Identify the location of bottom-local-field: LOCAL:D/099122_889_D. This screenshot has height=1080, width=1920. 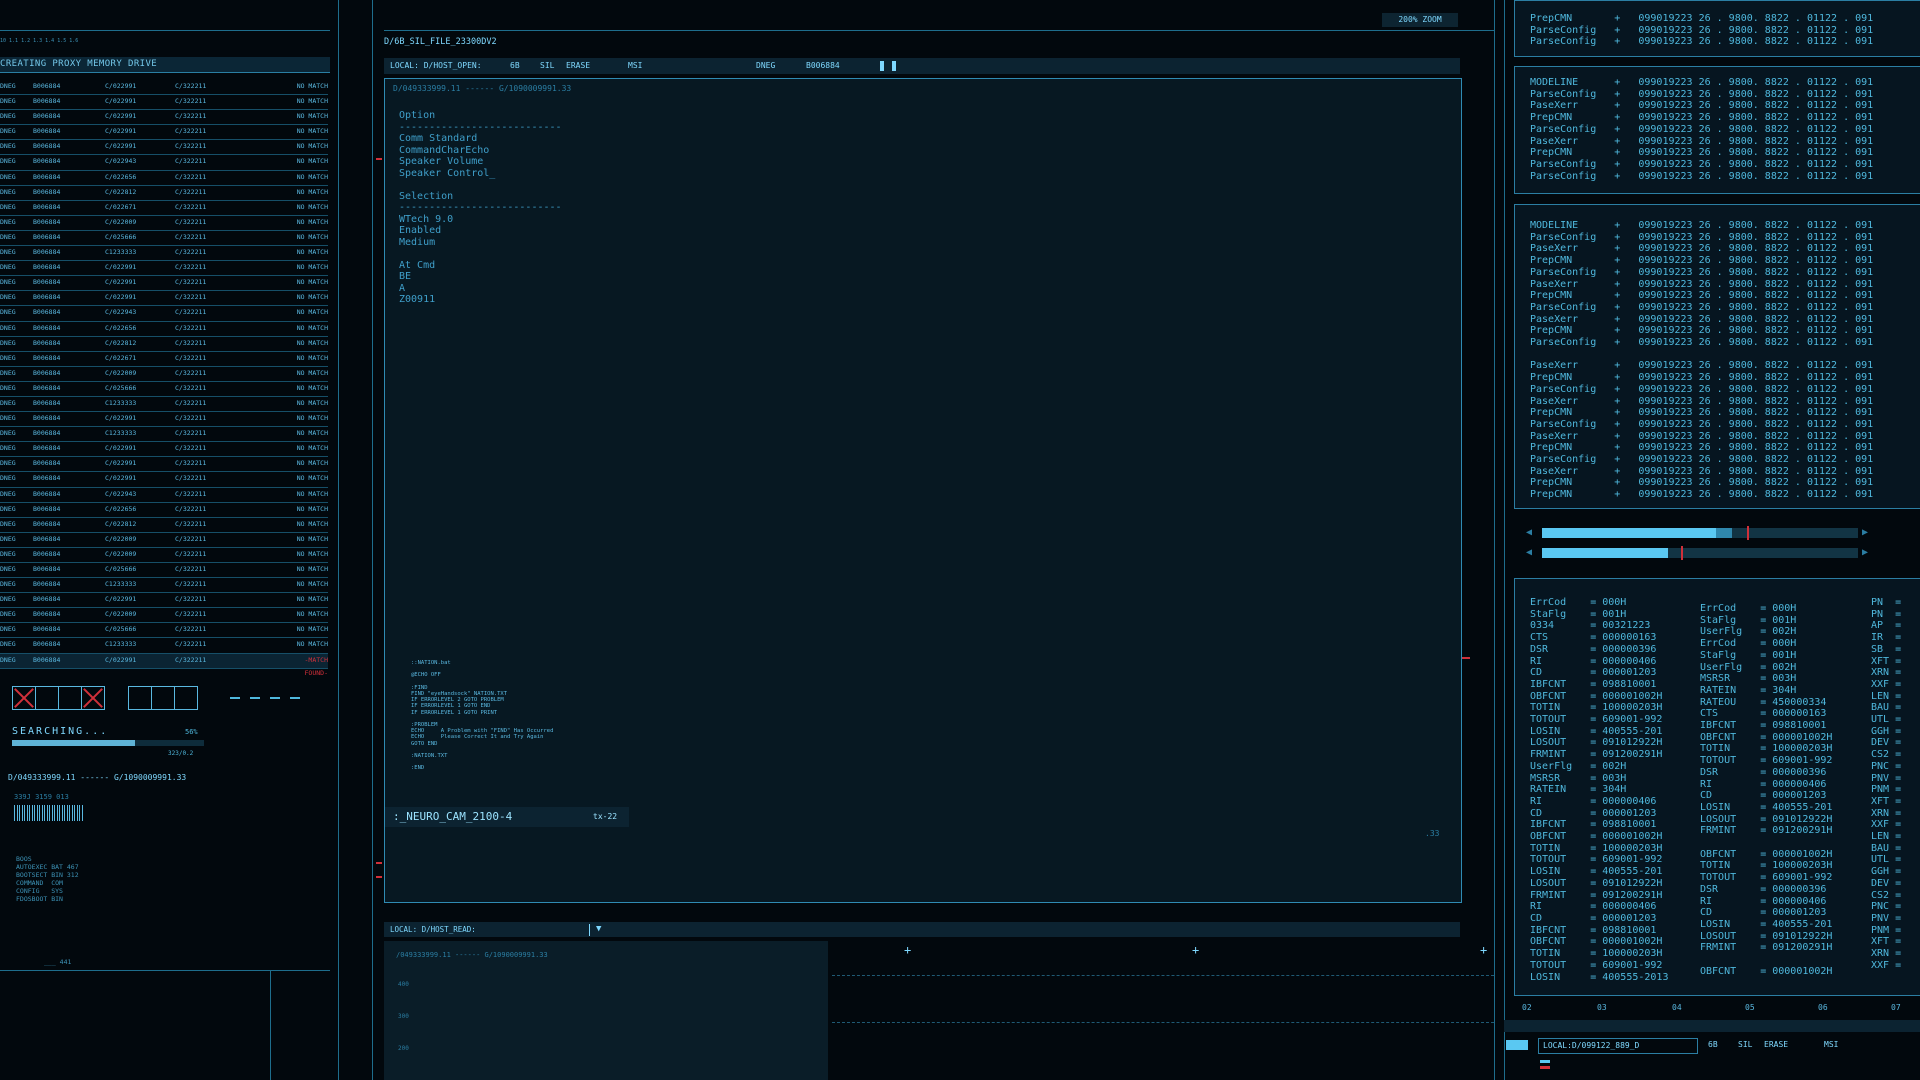
(1618, 1046).